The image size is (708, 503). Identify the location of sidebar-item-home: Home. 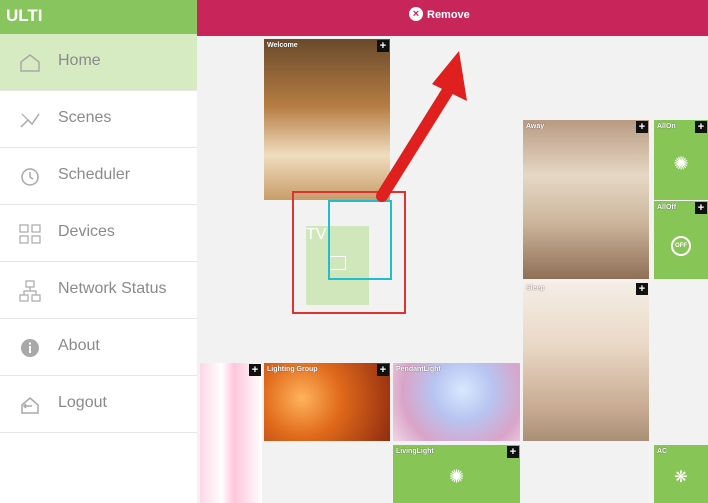
(98, 62).